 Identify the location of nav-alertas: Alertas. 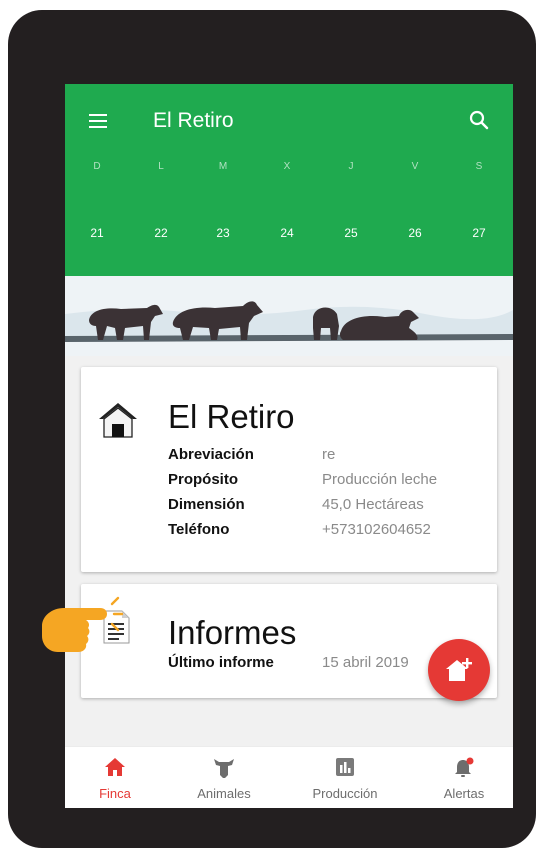
(464, 777).